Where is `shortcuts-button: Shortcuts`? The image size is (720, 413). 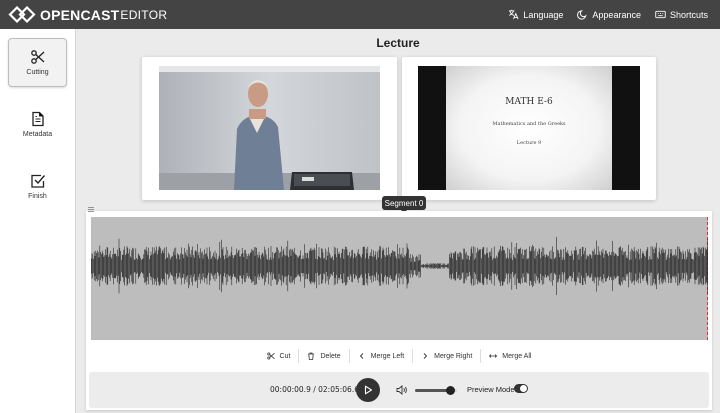 shortcuts-button: Shortcuts is located at coordinates (681, 14).